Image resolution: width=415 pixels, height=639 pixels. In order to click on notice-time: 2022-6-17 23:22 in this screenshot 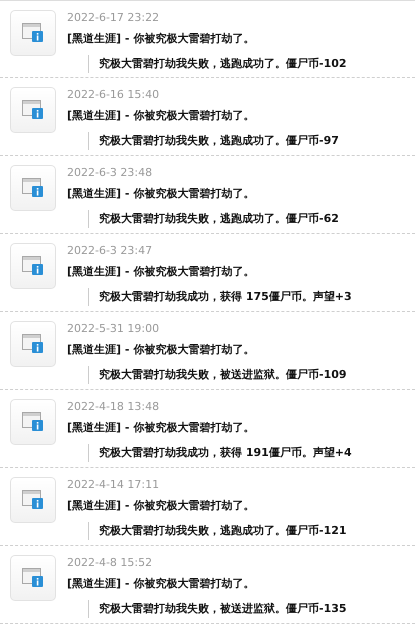, I will do `click(113, 18)`.